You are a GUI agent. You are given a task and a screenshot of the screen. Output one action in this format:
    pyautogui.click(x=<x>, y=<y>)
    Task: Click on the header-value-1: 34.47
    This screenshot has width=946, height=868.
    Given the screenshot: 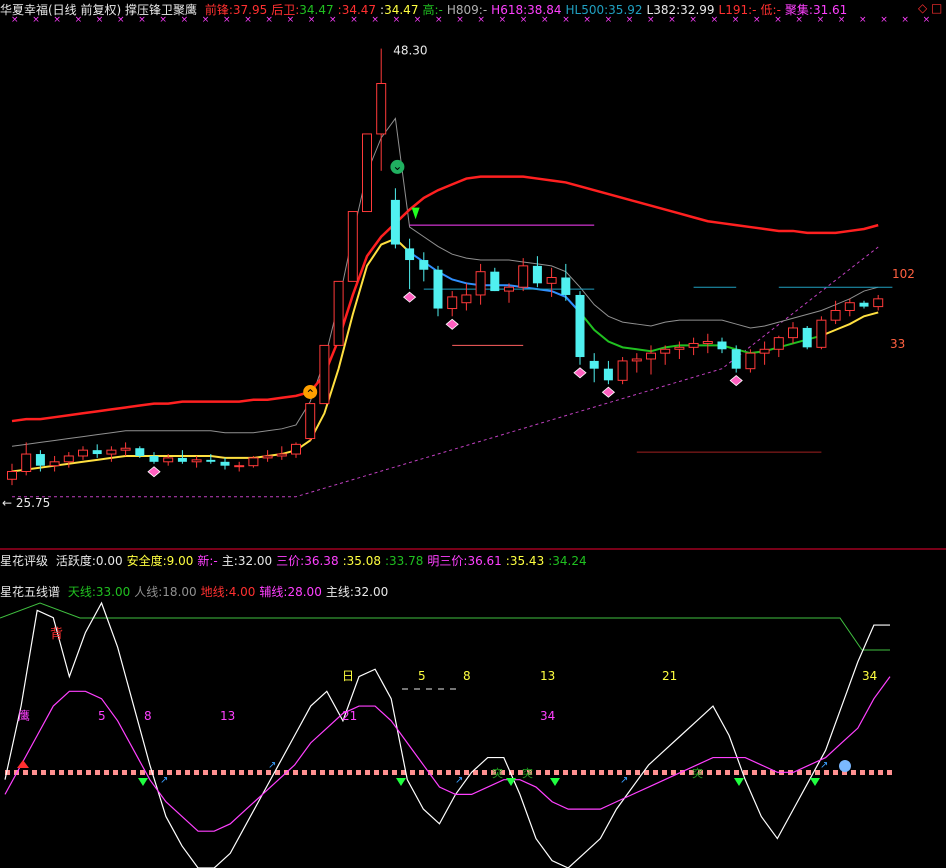 What is the action you would take?
    pyautogui.click(x=316, y=10)
    